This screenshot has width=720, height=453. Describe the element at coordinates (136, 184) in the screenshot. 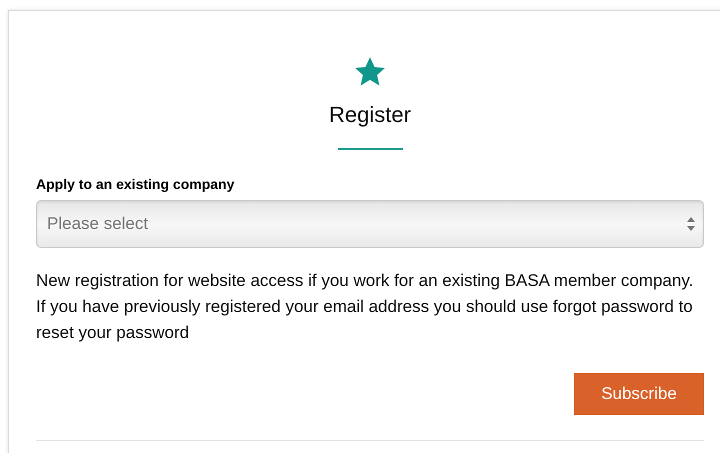

I see `field-label: Apply to an existing company` at that location.